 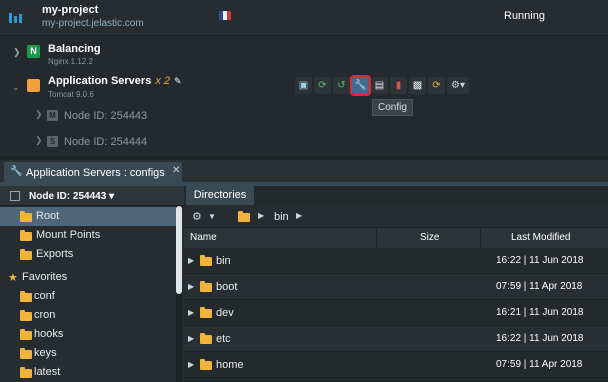 I want to click on node-name: Application Servers, so click(x=100, y=81).